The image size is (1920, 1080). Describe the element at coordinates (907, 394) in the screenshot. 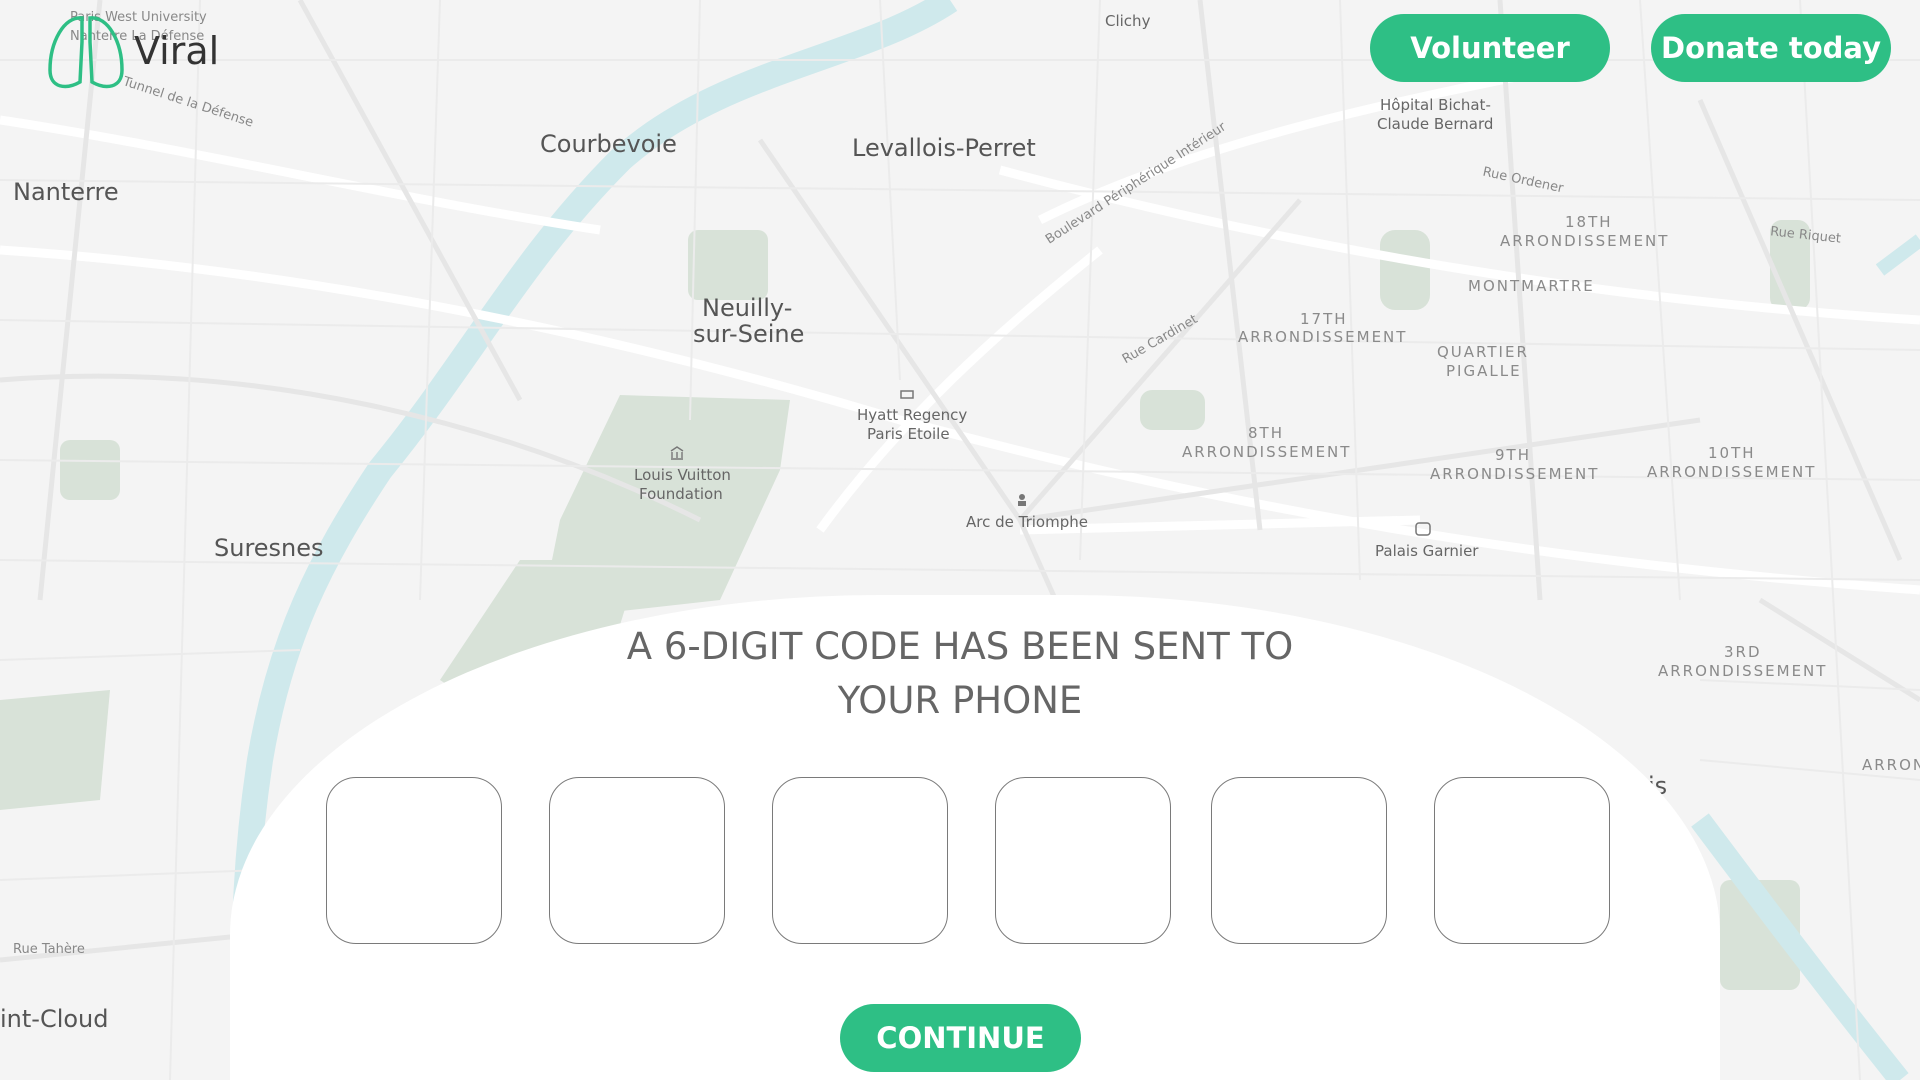

I see `hotel-icon` at that location.